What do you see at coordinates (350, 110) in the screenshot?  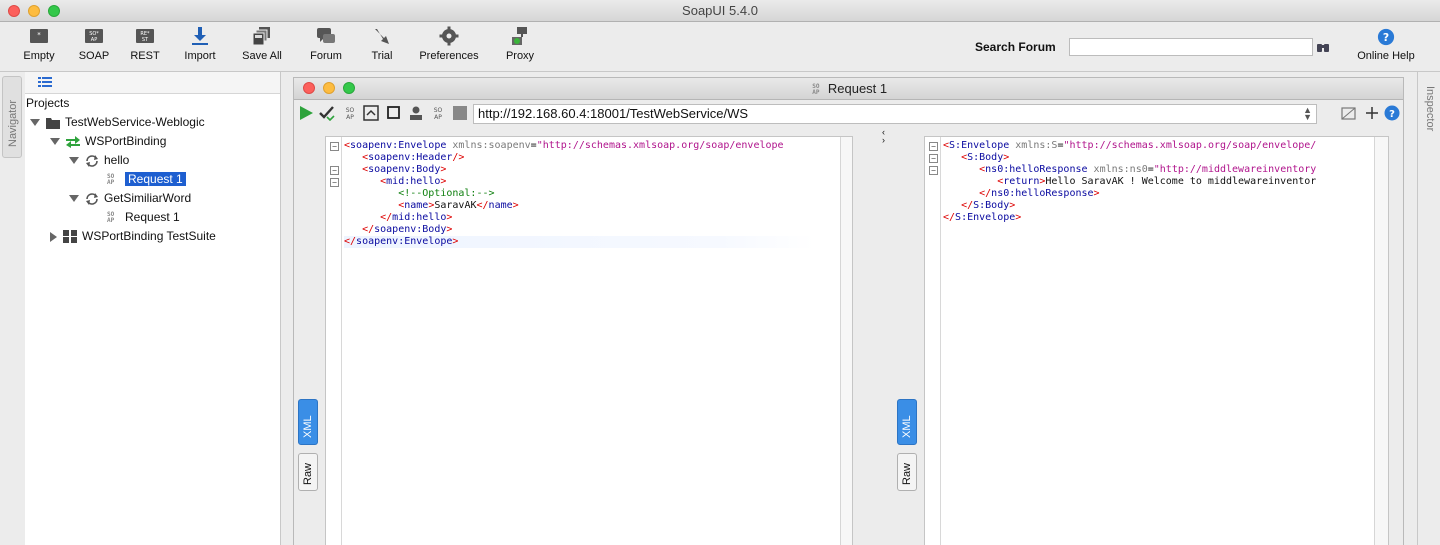 I see `svg-text: SO` at bounding box center [350, 110].